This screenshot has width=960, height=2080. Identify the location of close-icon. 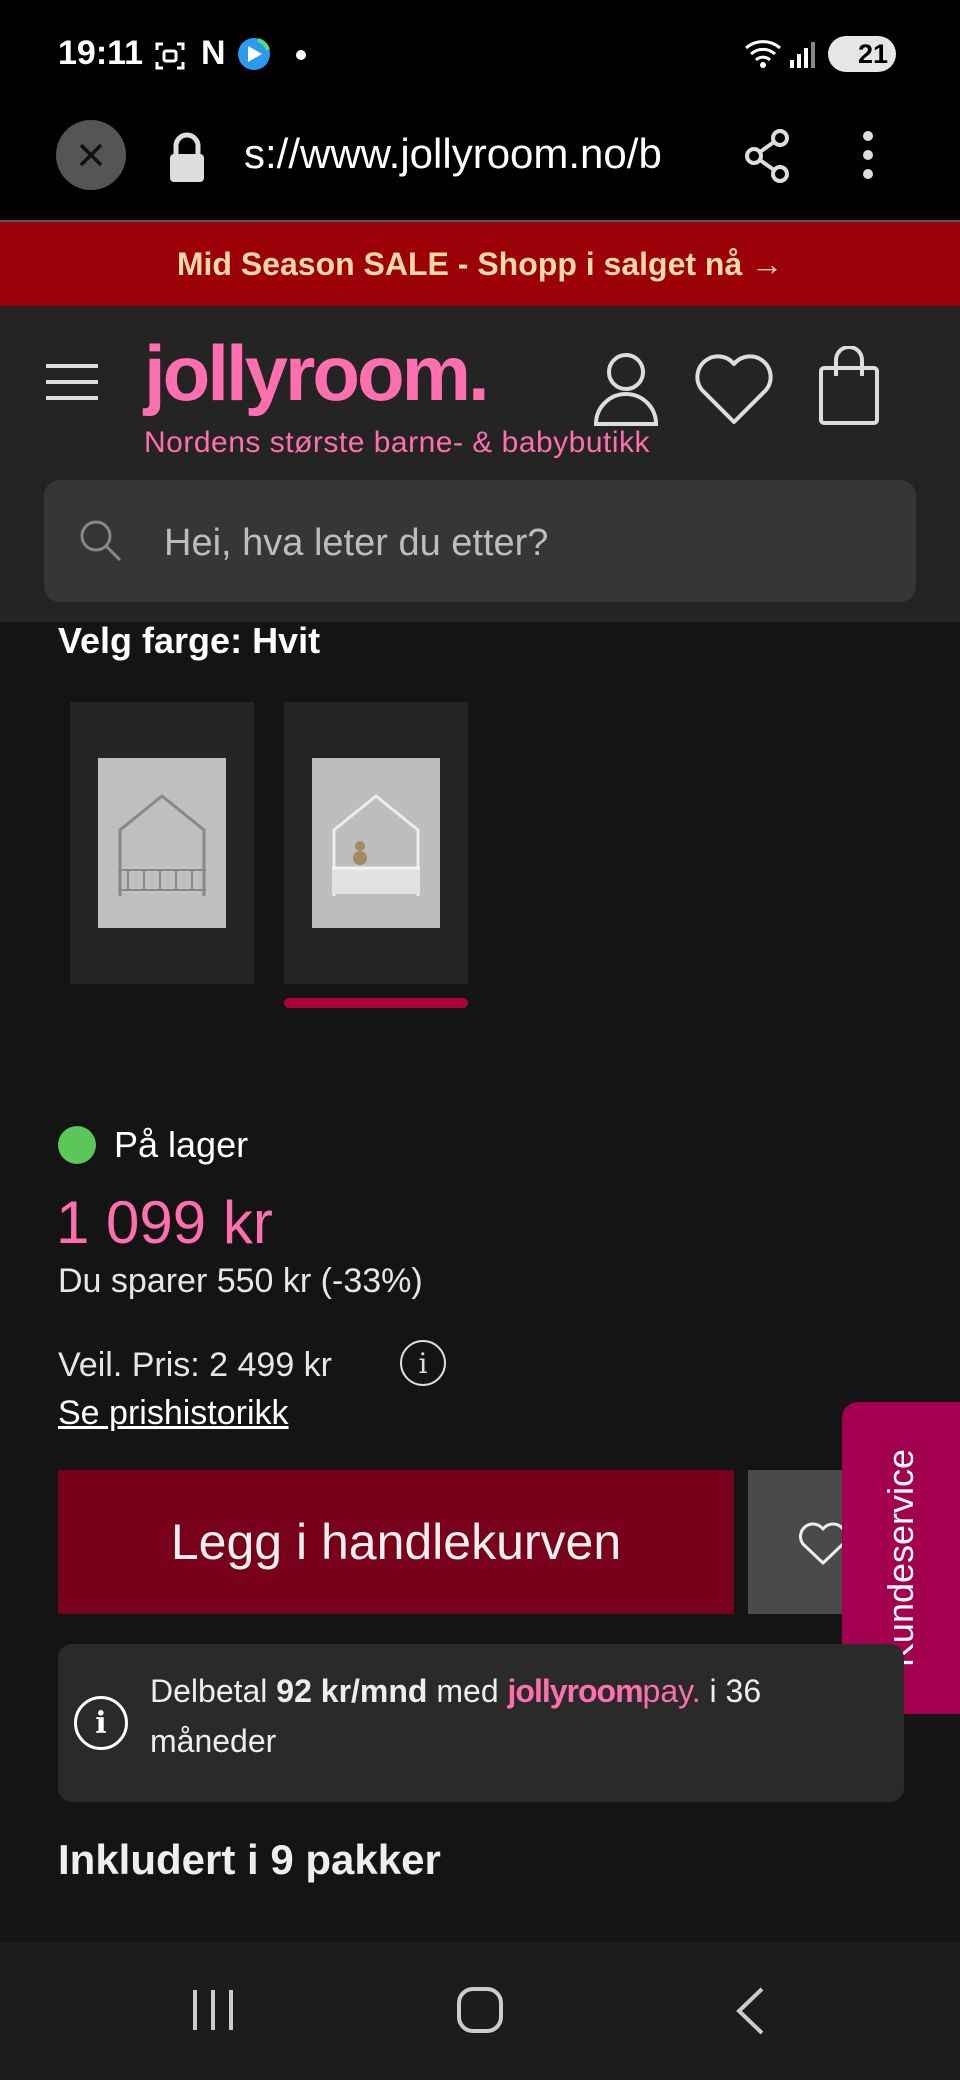
(91, 155).